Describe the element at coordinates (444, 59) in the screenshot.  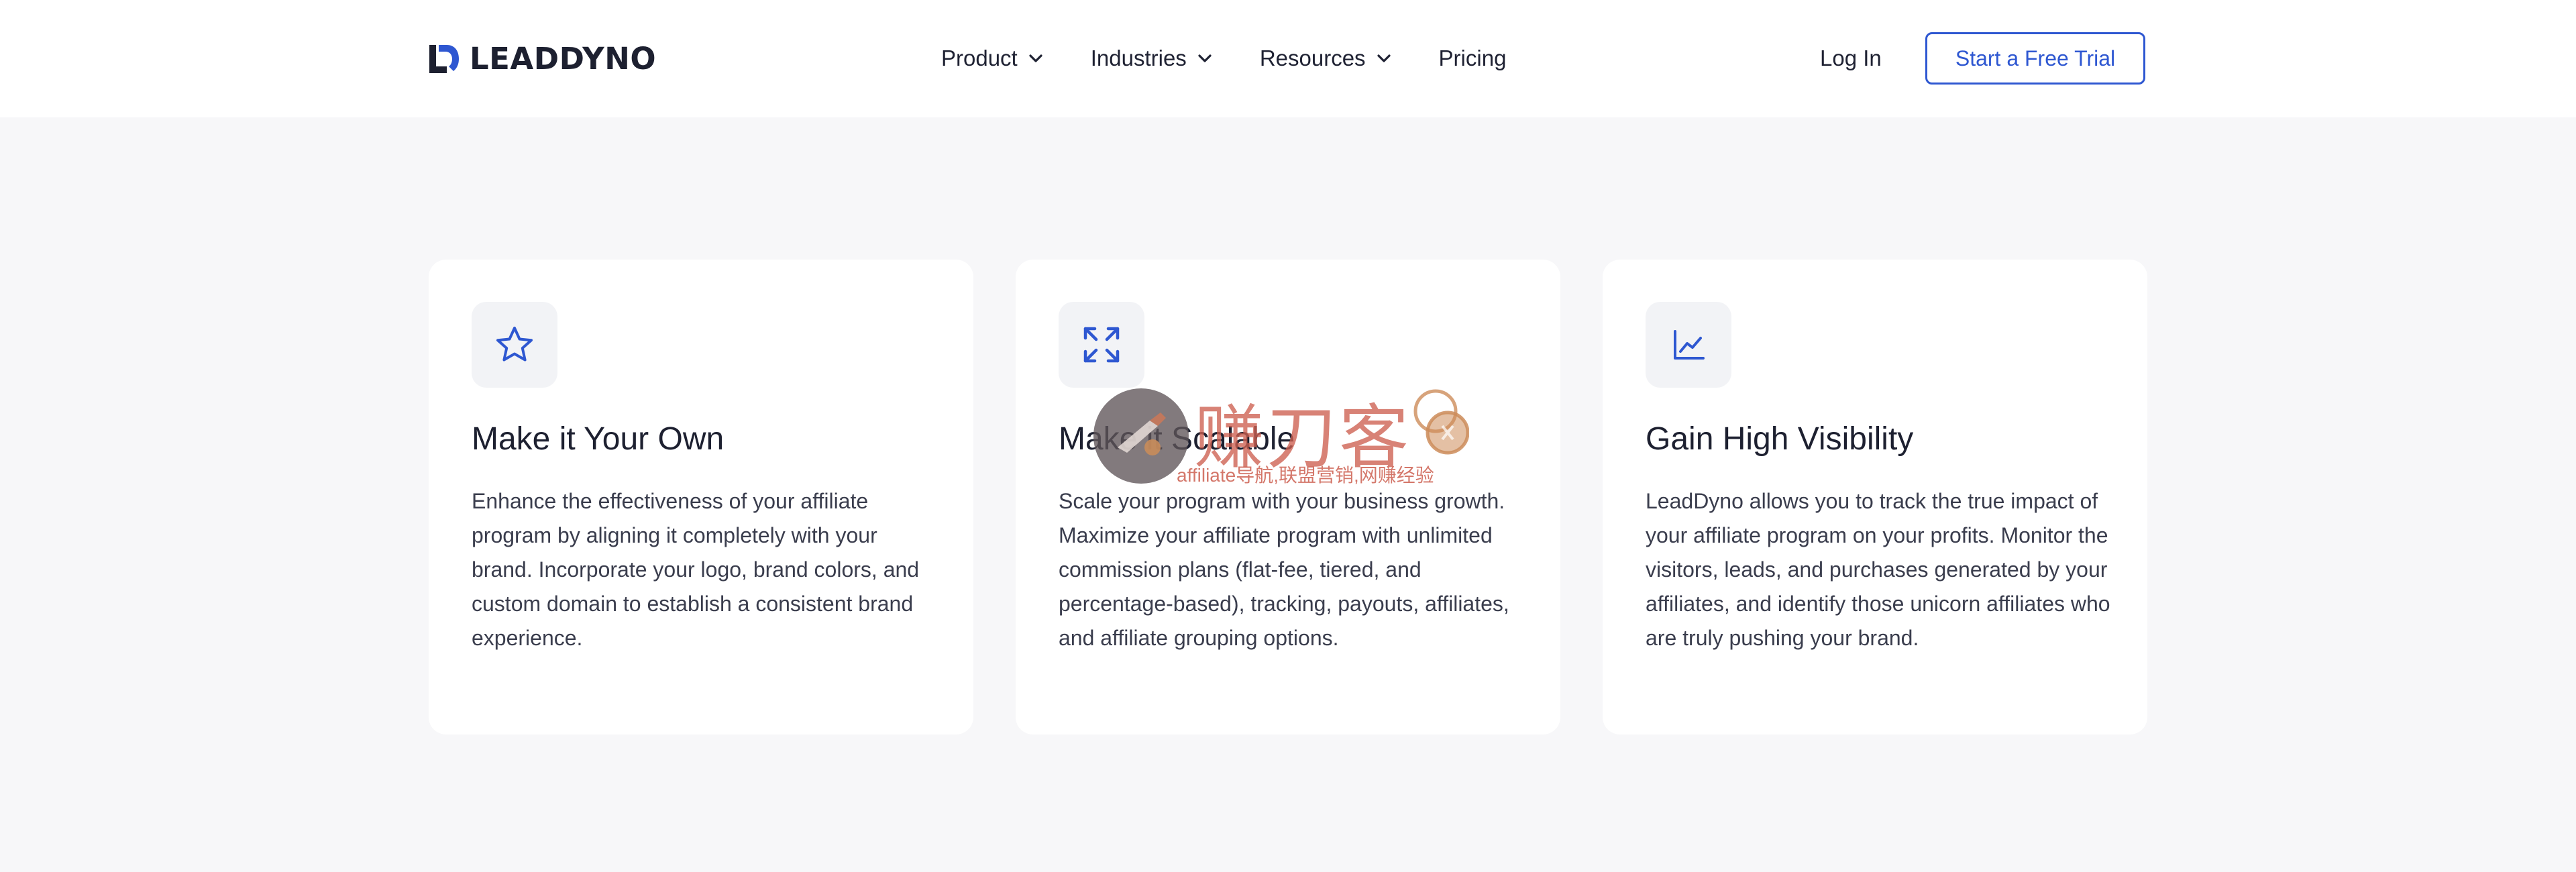
I see `leaddyno-logo-icon` at that location.